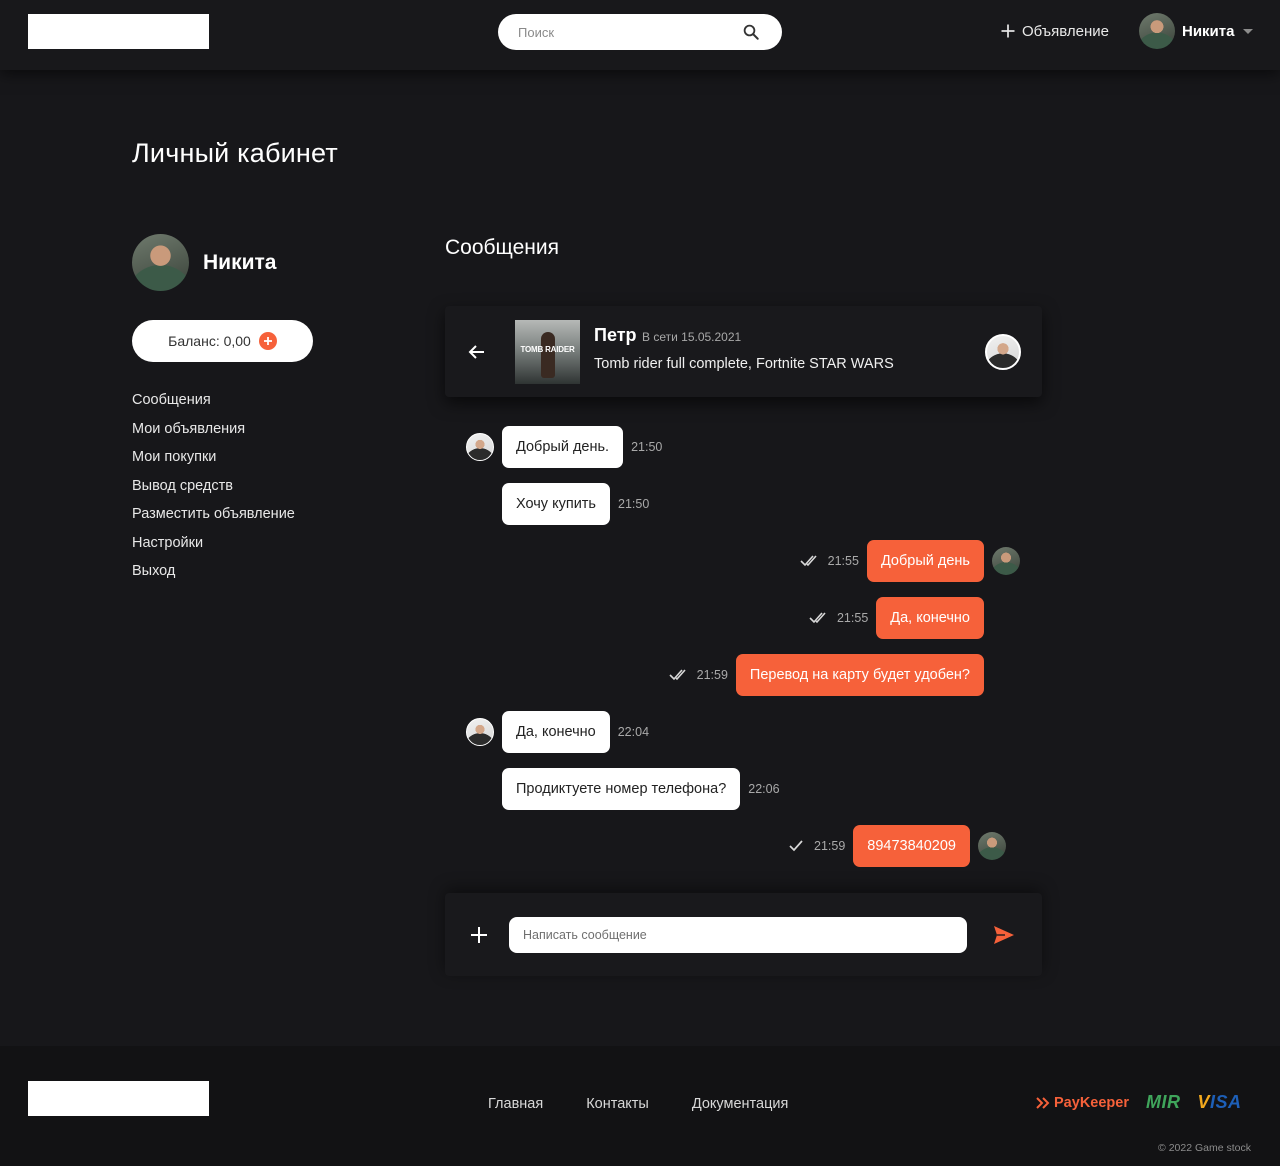  I want to click on balance-pill: Баланс: 0,00, so click(222, 341).